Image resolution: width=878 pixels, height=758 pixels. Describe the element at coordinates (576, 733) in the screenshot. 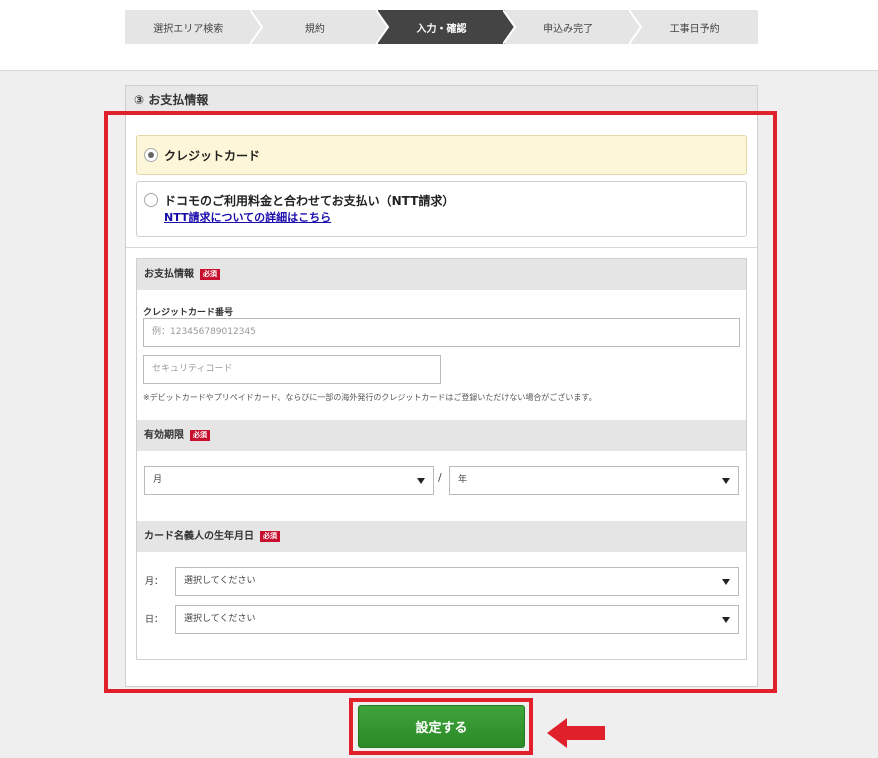

I see `pointer-arrow-icon` at that location.